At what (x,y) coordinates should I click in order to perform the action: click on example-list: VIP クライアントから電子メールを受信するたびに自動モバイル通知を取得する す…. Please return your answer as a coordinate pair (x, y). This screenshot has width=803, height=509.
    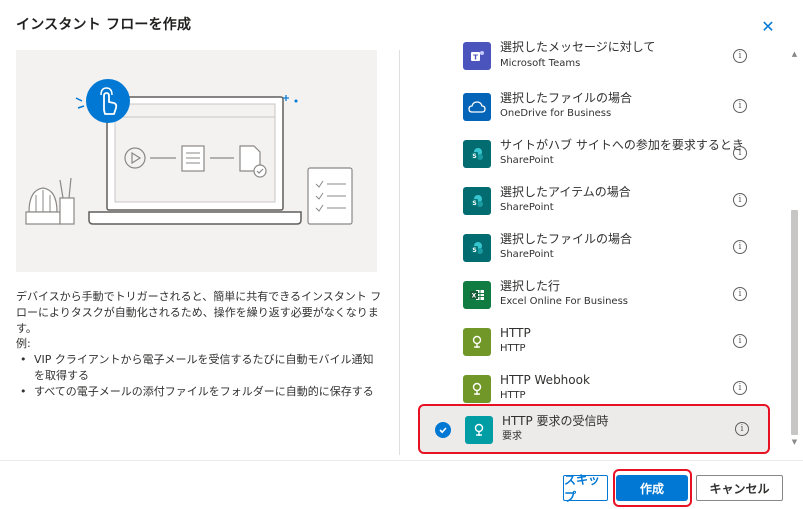
    Looking at the image, I should click on (200, 376).